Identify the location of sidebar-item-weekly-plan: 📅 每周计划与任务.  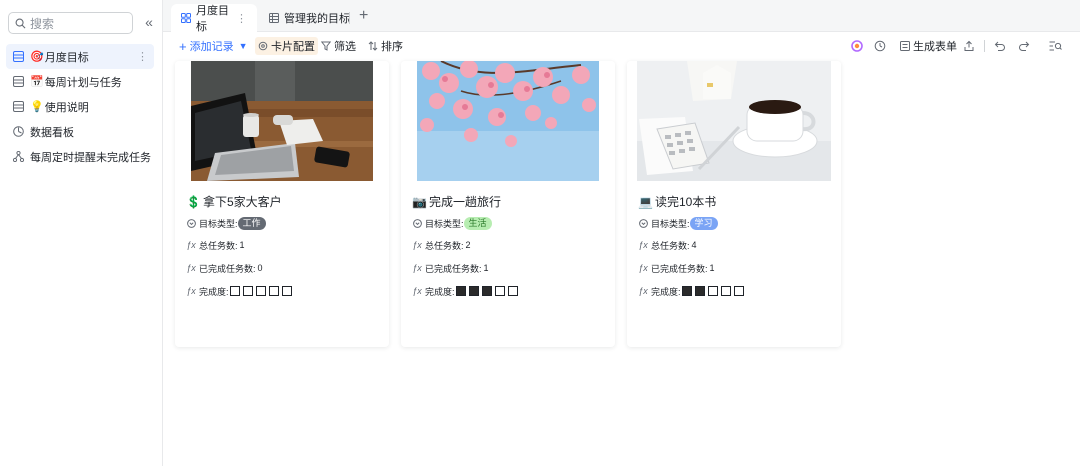
(80, 81).